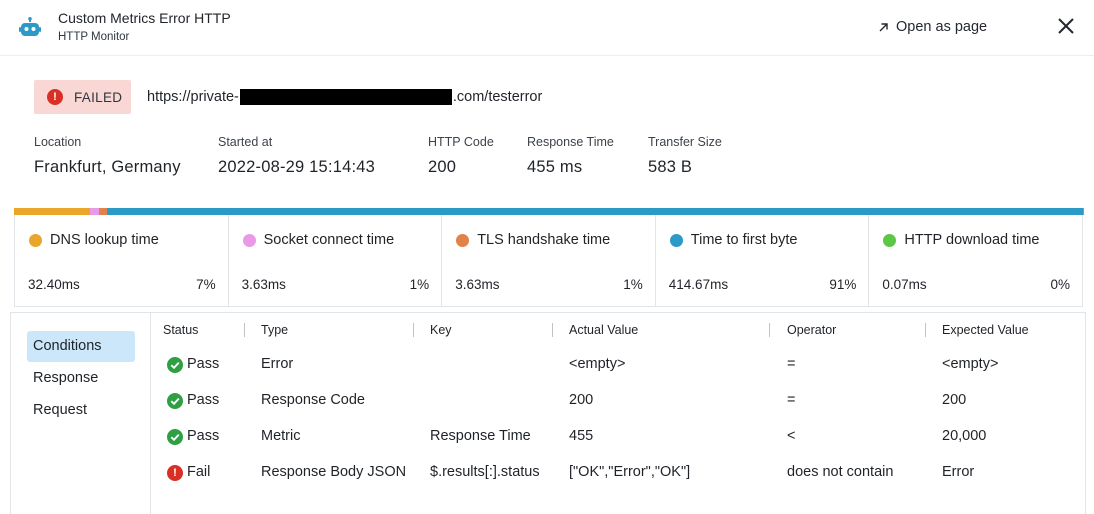 The width and height of the screenshot is (1094, 514). I want to click on row-actual-value: ["OK","Error","OK"], so click(630, 472).